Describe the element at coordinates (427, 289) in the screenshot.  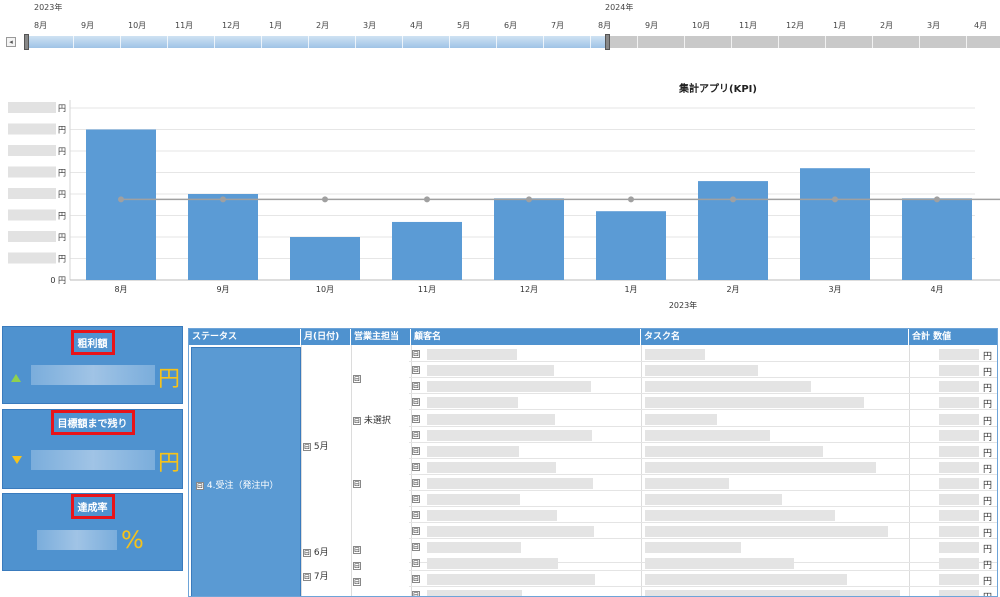
I see `x-tick-label: 11月` at that location.